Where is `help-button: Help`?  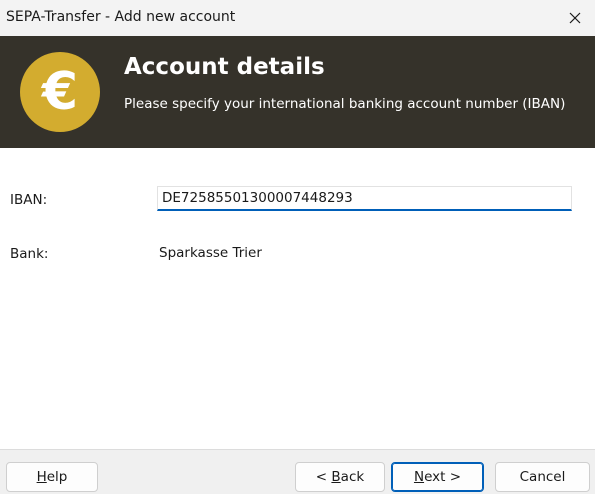 help-button: Help is located at coordinates (52, 477).